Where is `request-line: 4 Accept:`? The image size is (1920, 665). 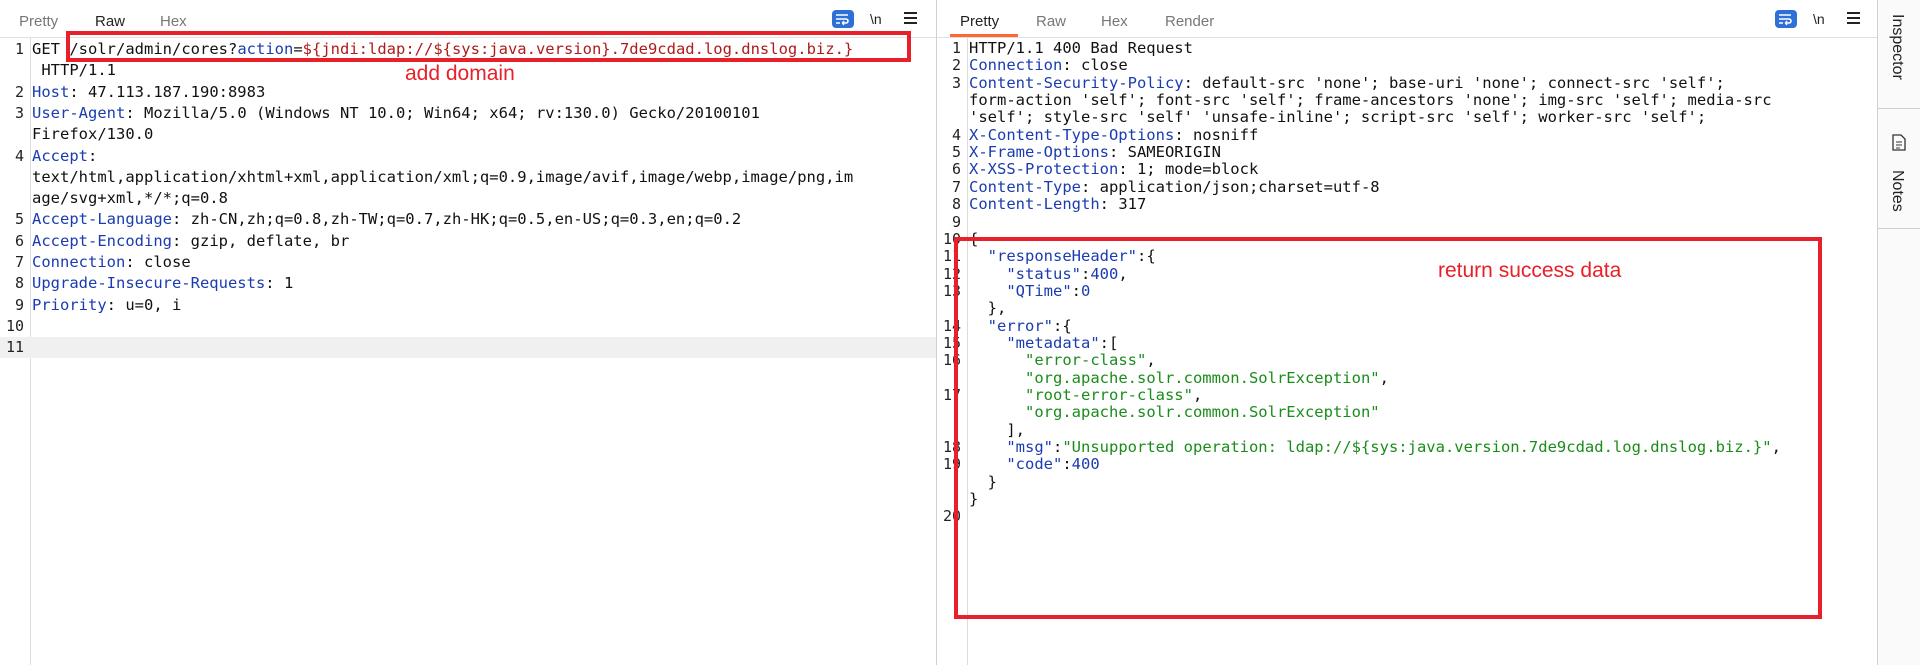 request-line: 4 Accept: is located at coordinates (468, 156).